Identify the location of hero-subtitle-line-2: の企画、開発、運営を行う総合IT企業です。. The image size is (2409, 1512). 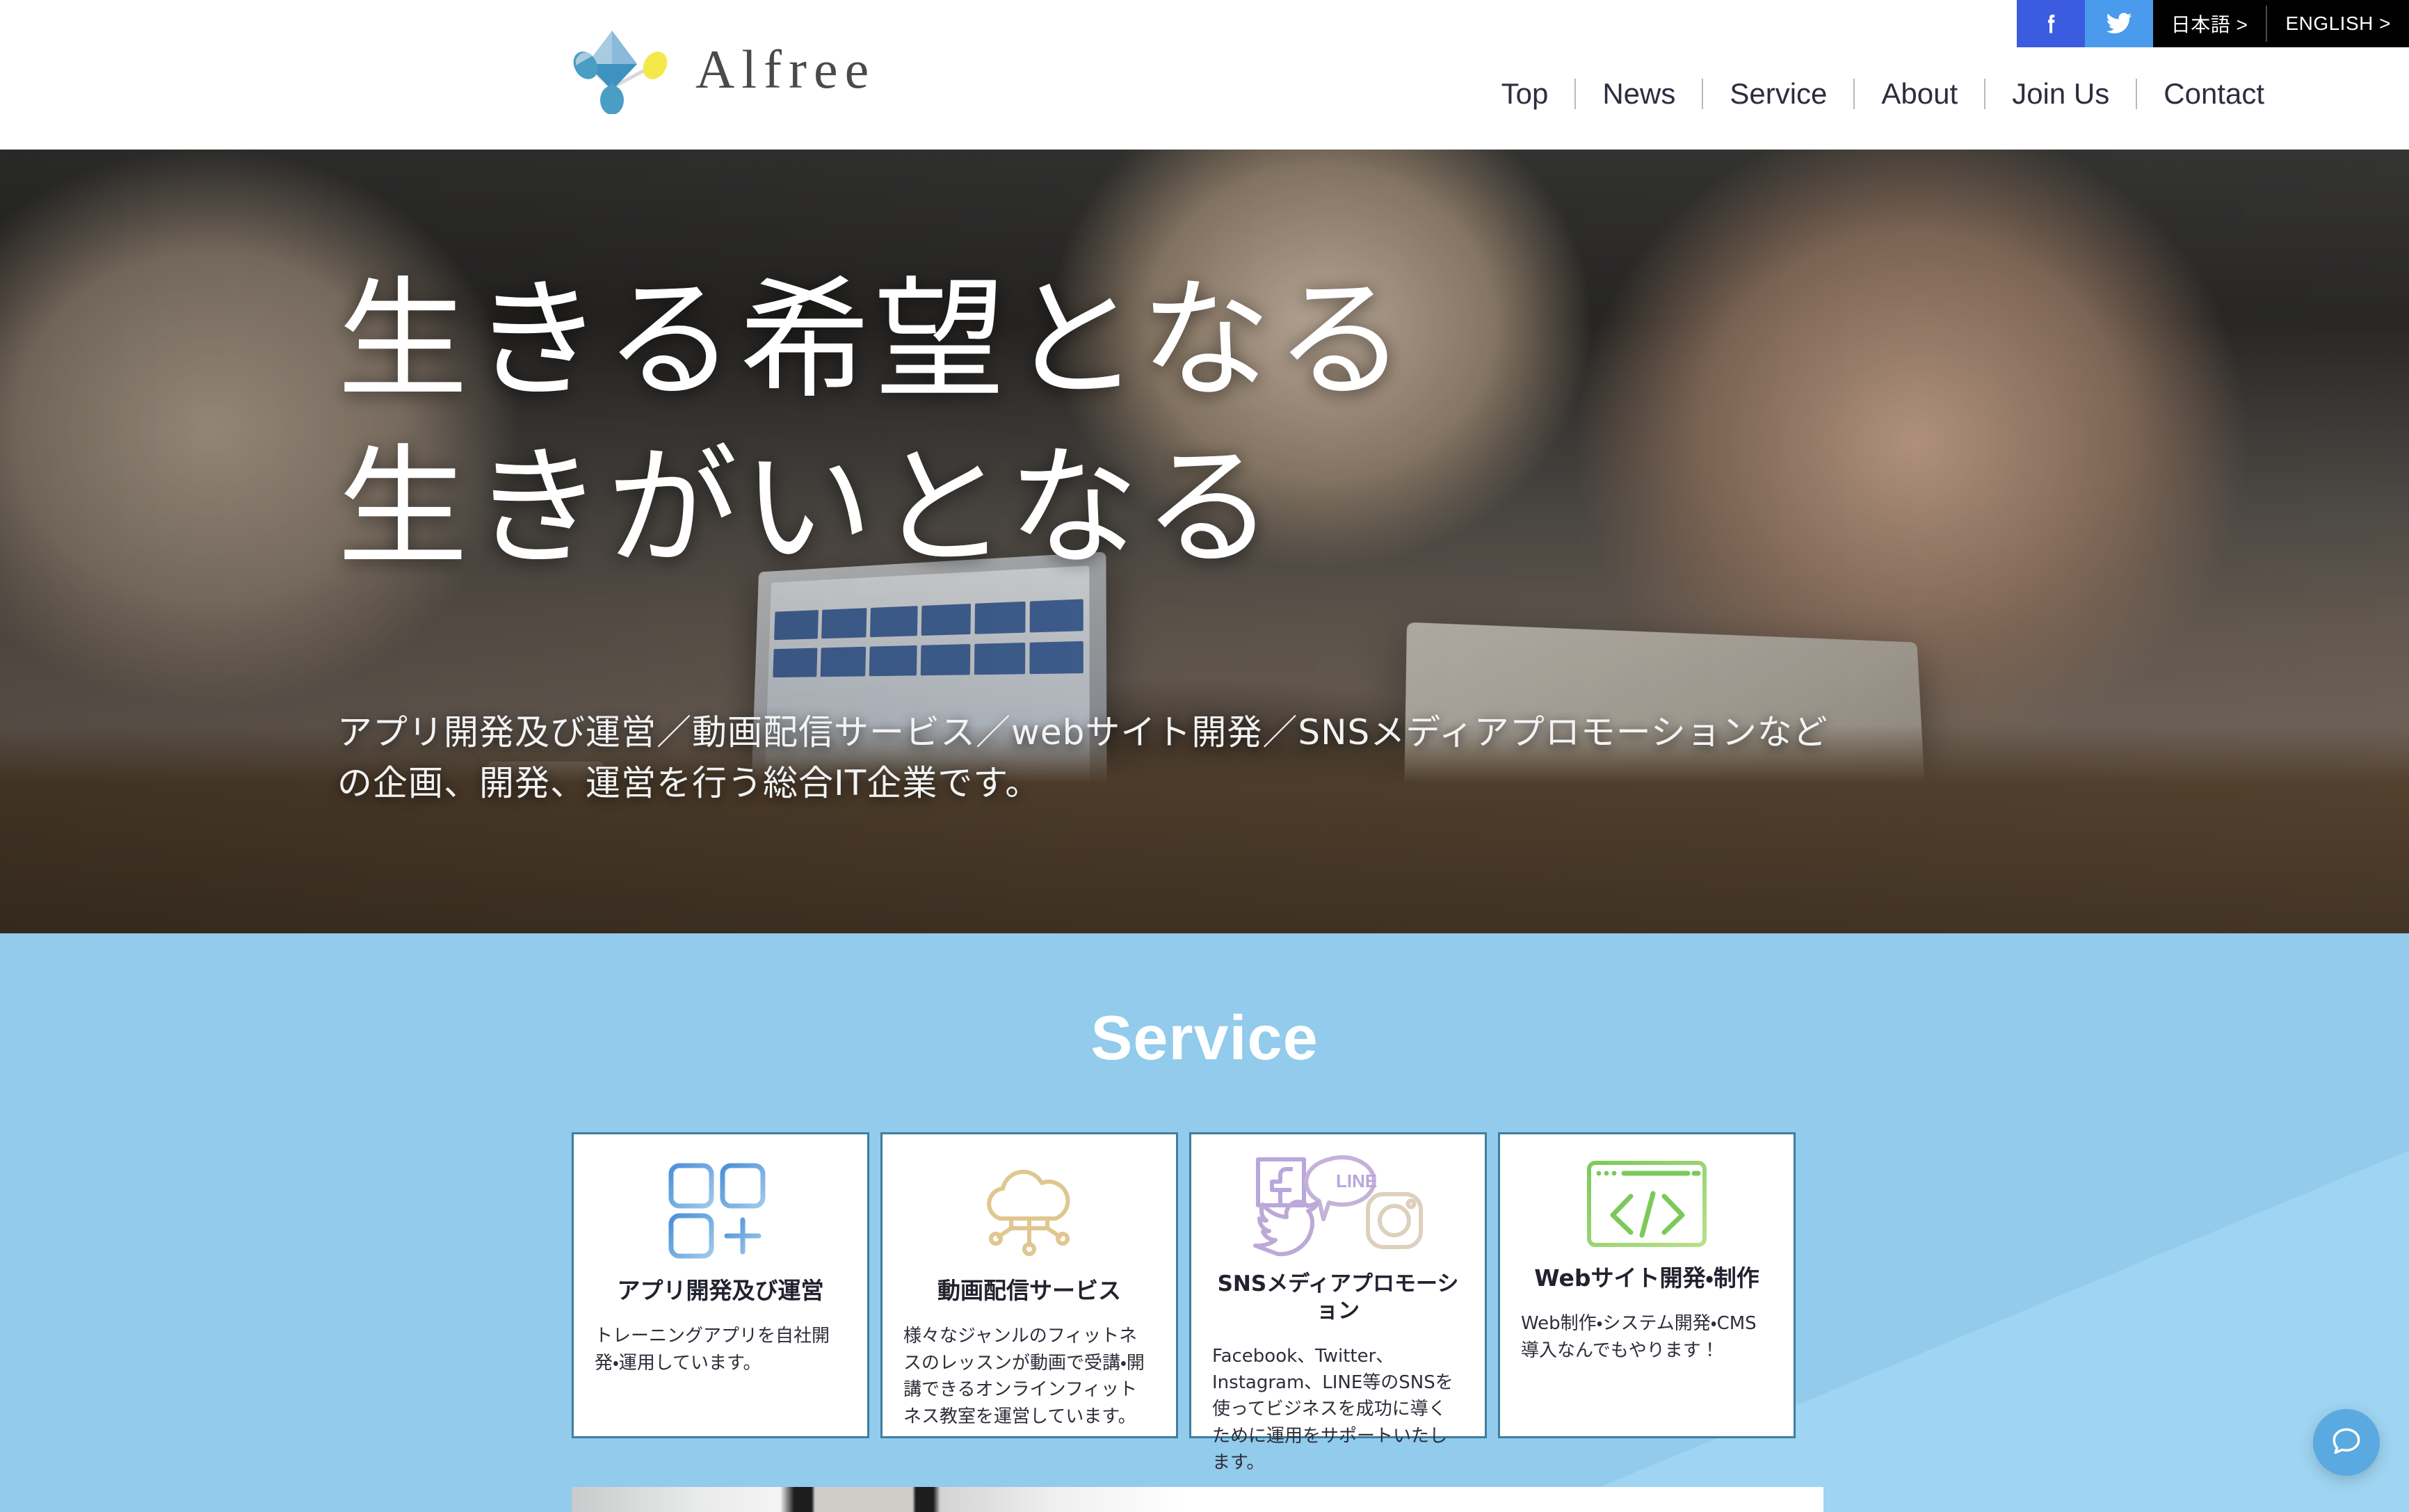
(689, 783).